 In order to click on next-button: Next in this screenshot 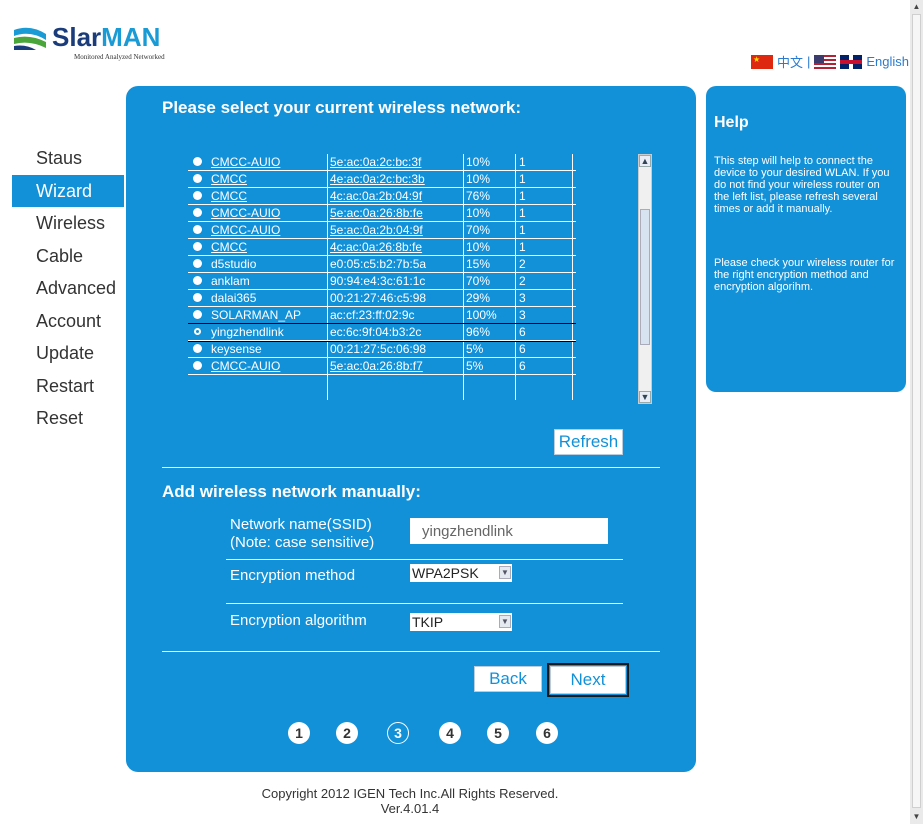, I will do `click(588, 680)`.